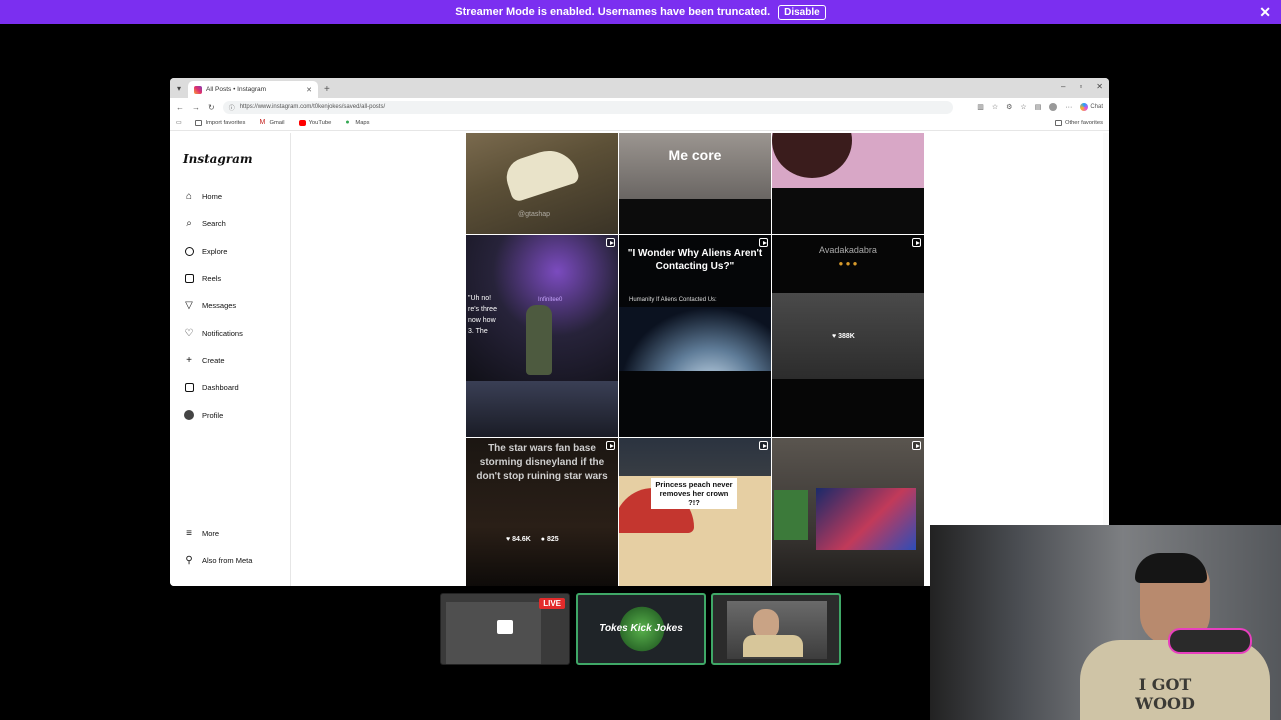  Describe the element at coordinates (695, 183) in the screenshot. I see `post-tile: Me core` at that location.